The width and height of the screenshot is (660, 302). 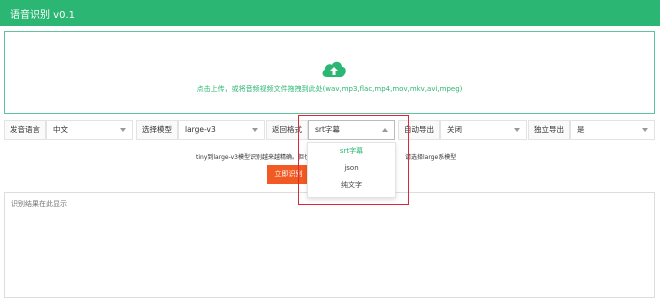 I want to click on app-title: 语音识别 v0.1, so click(x=42, y=15).